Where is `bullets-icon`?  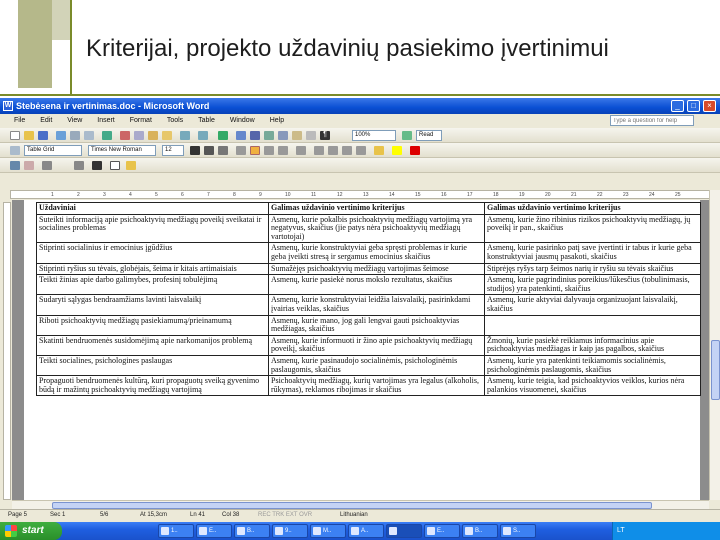 bullets-icon is located at coordinates (333, 150).